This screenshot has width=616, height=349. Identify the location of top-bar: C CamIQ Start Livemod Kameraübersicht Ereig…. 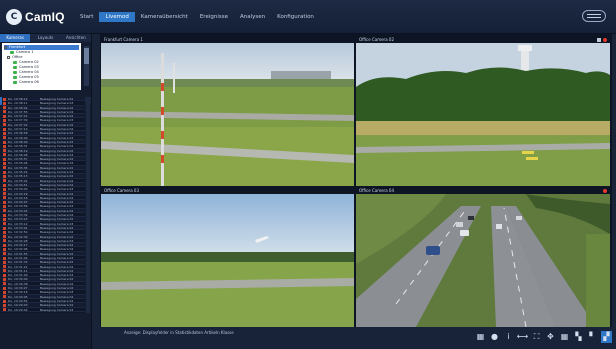
(308, 17).